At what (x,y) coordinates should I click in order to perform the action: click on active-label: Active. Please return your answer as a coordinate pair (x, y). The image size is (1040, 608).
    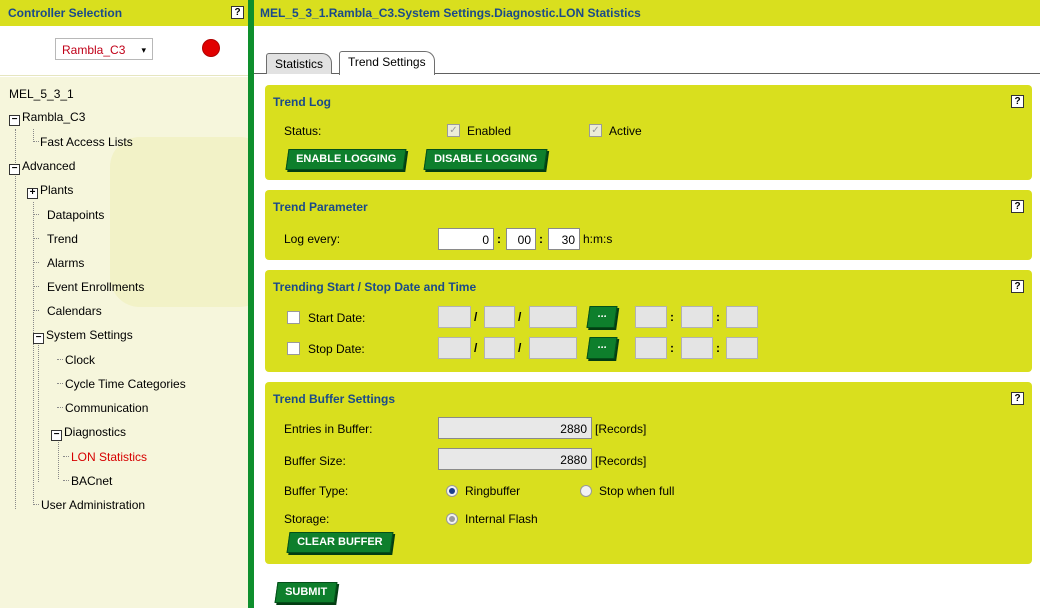
    Looking at the image, I should click on (625, 131).